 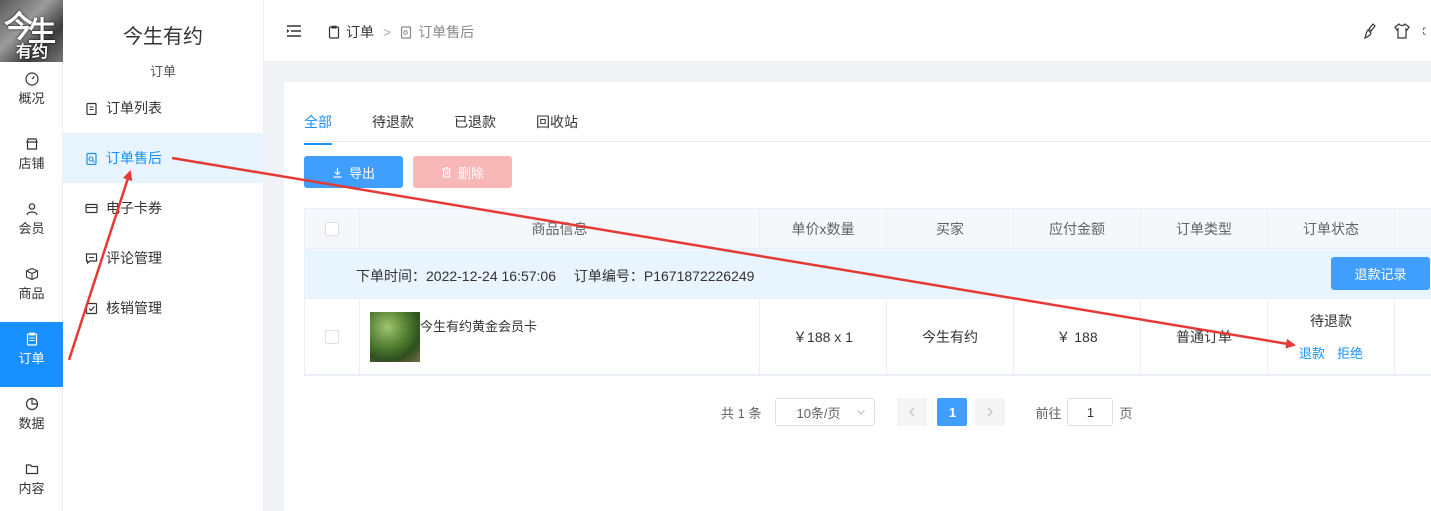 I want to click on col-price-qty: 单价x数量, so click(x=823, y=228).